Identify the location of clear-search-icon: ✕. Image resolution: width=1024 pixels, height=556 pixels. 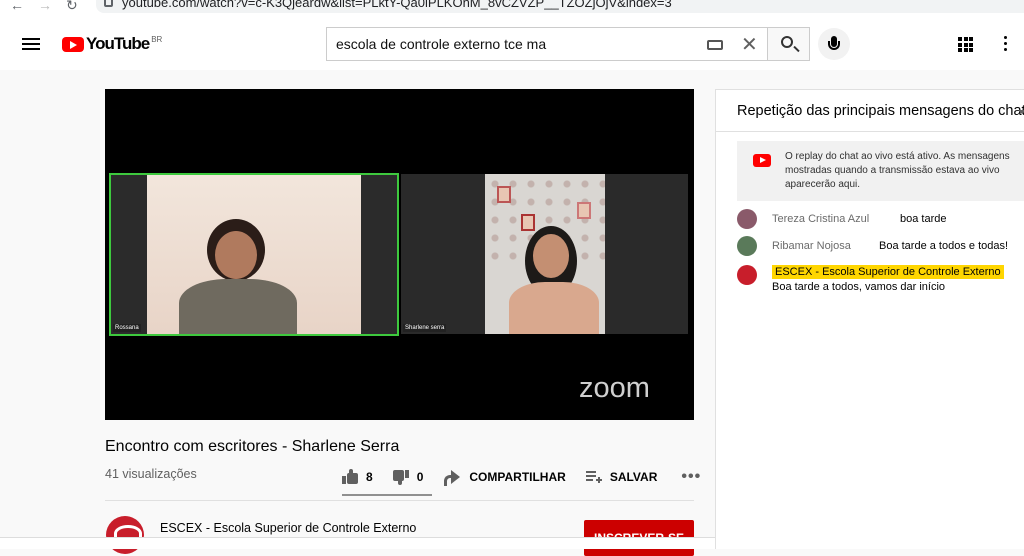
(749, 44).